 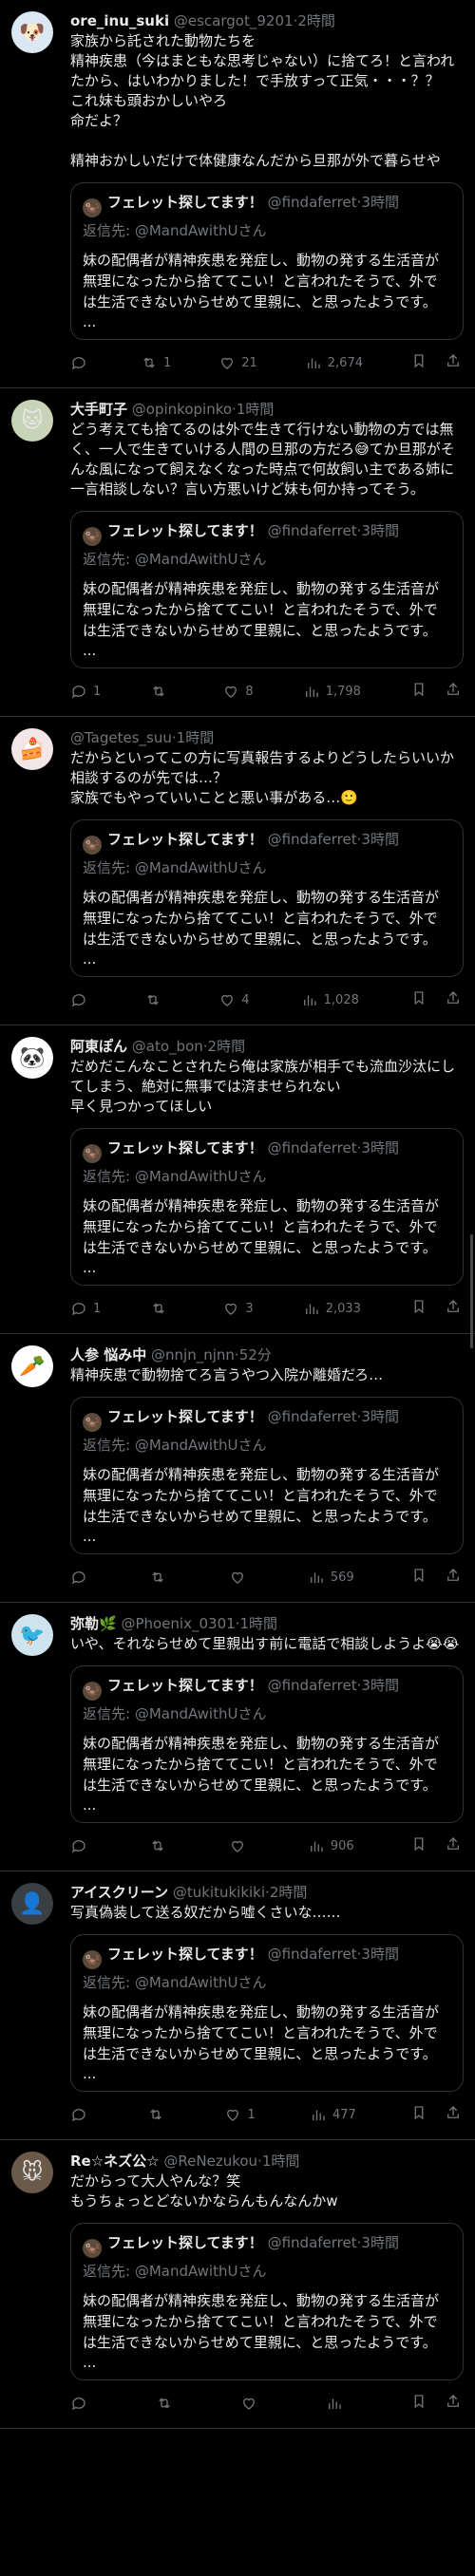 What do you see at coordinates (227, 363) in the screenshot?
I see `like-icon` at bounding box center [227, 363].